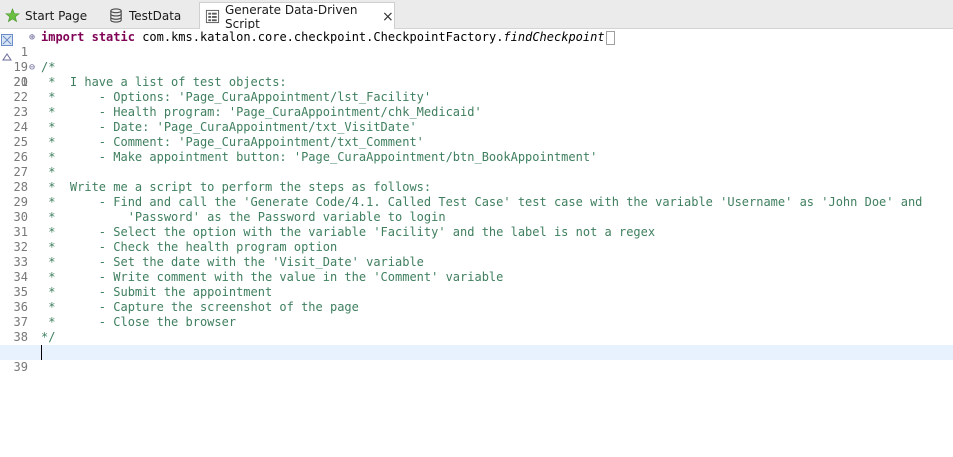  What do you see at coordinates (476, 359) in the screenshot?
I see `current-code-line: 39` at bounding box center [476, 359].